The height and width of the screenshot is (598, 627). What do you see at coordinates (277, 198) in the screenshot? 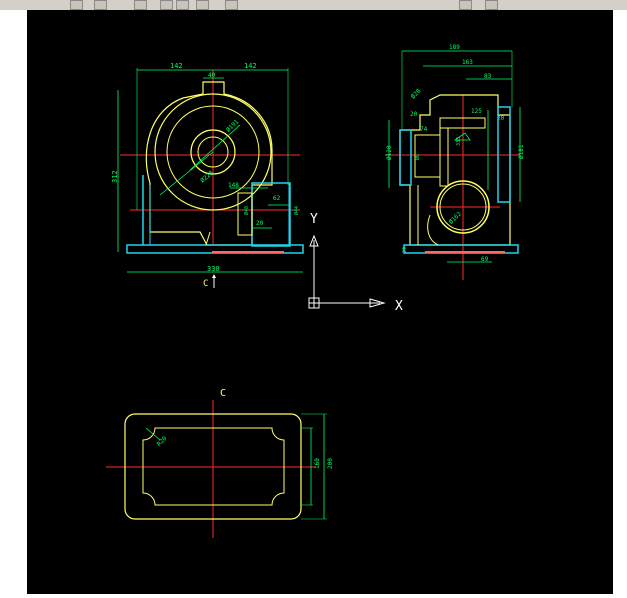
I see `dim-text: 62` at bounding box center [277, 198].